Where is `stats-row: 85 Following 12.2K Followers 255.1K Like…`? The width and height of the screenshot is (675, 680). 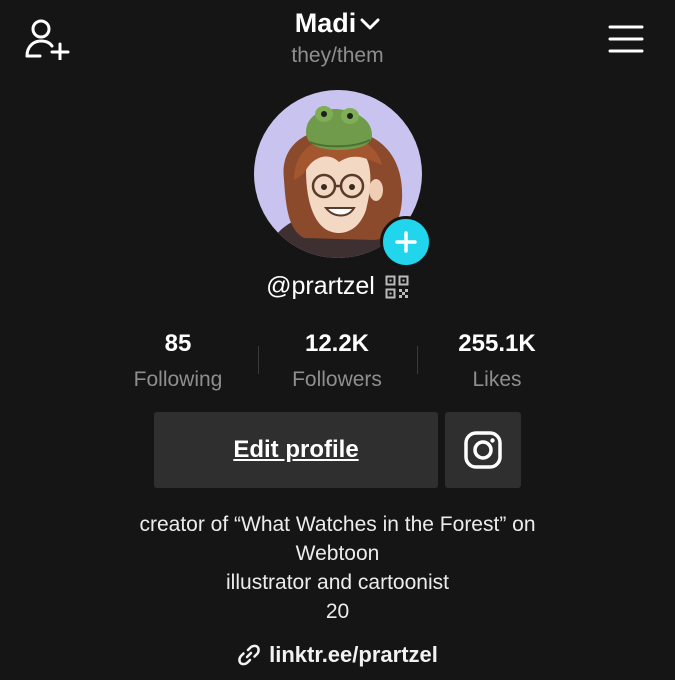 stats-row: 85 Following 12.2K Followers 255.1K Like… is located at coordinates (337, 365).